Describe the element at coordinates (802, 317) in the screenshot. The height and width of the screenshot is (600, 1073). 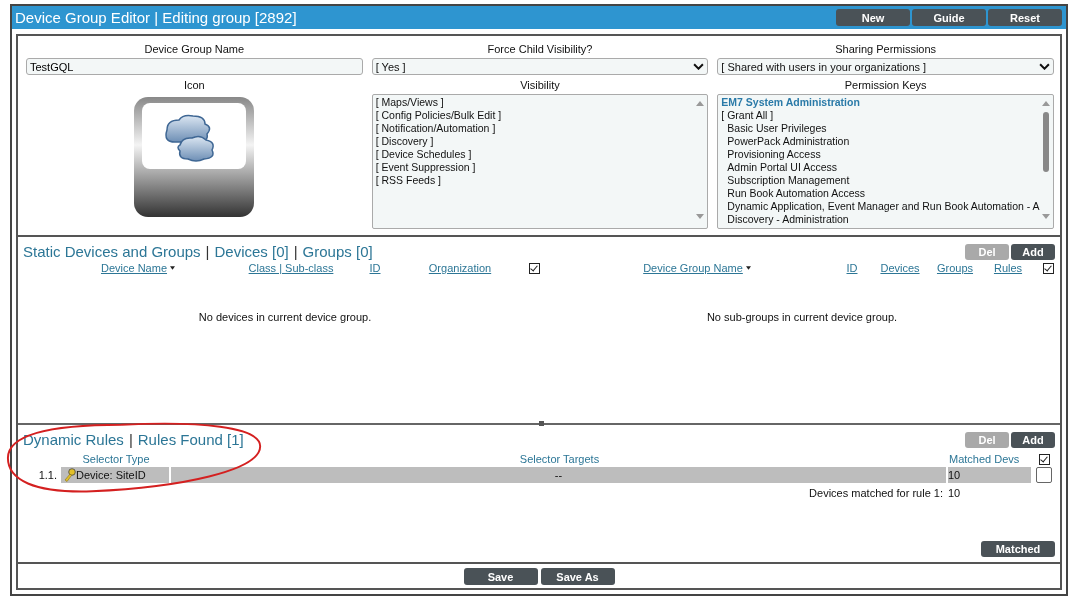
I see `empty-message: No sub-groups in current device group.` at that location.